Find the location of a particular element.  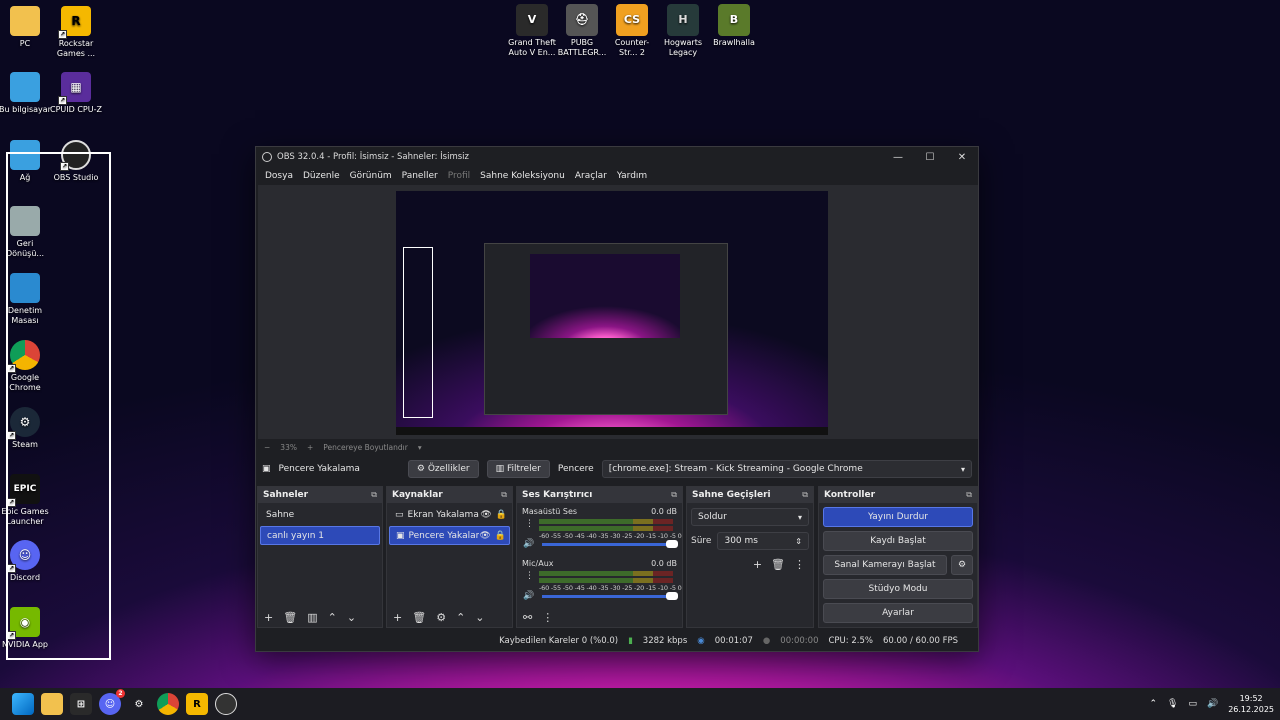

chrome-taskbar-icon is located at coordinates (168, 704).